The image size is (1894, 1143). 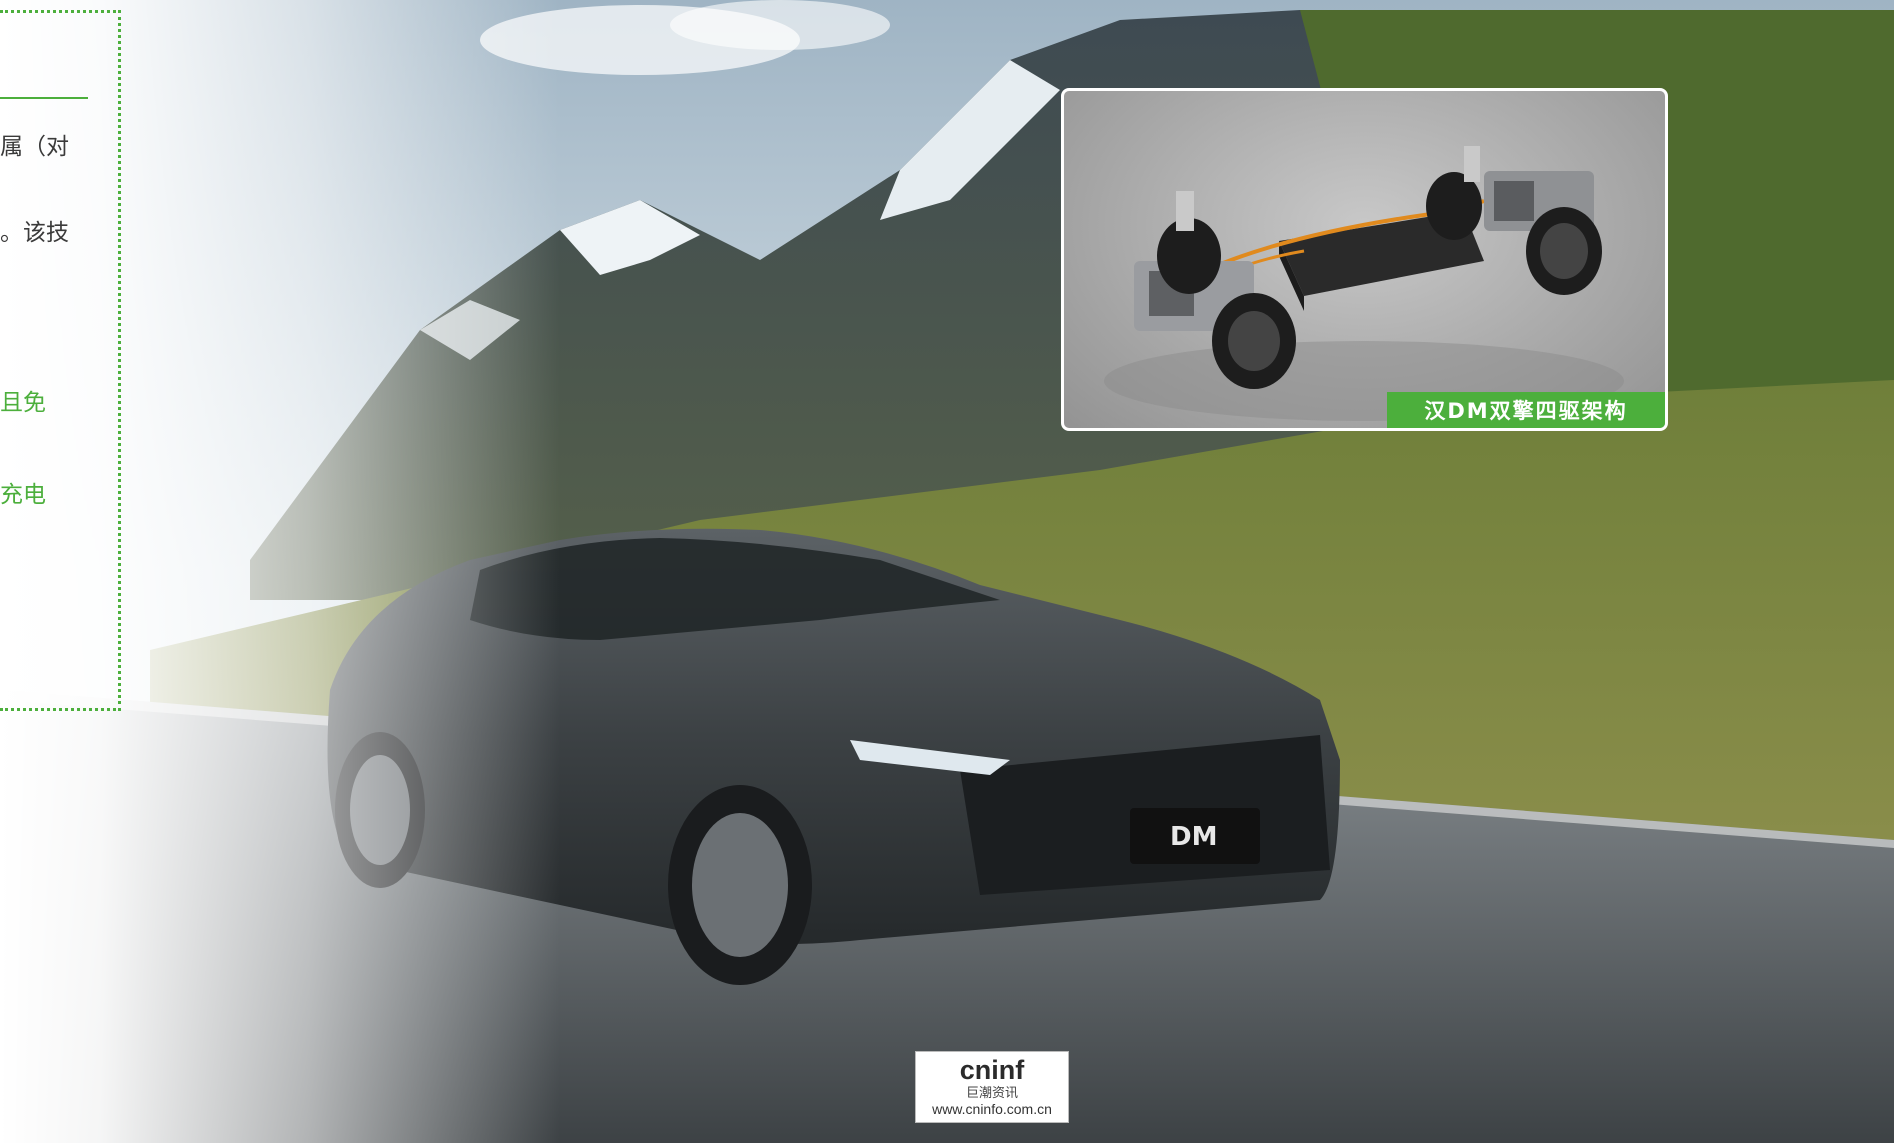 I want to click on text-fragment-4: 充电, so click(x=23, y=495).